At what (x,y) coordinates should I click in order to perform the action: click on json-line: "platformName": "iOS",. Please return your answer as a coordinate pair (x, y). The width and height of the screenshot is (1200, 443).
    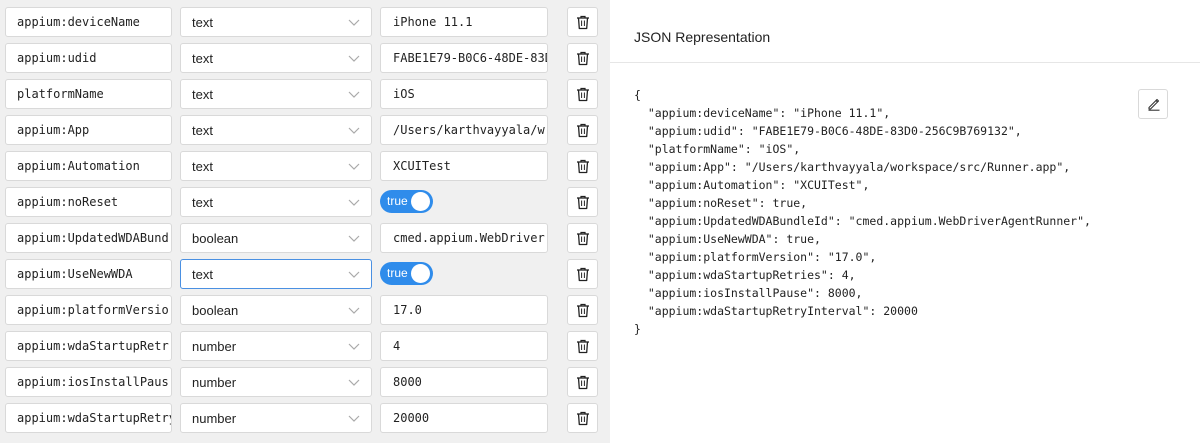
    Looking at the image, I should click on (717, 149).